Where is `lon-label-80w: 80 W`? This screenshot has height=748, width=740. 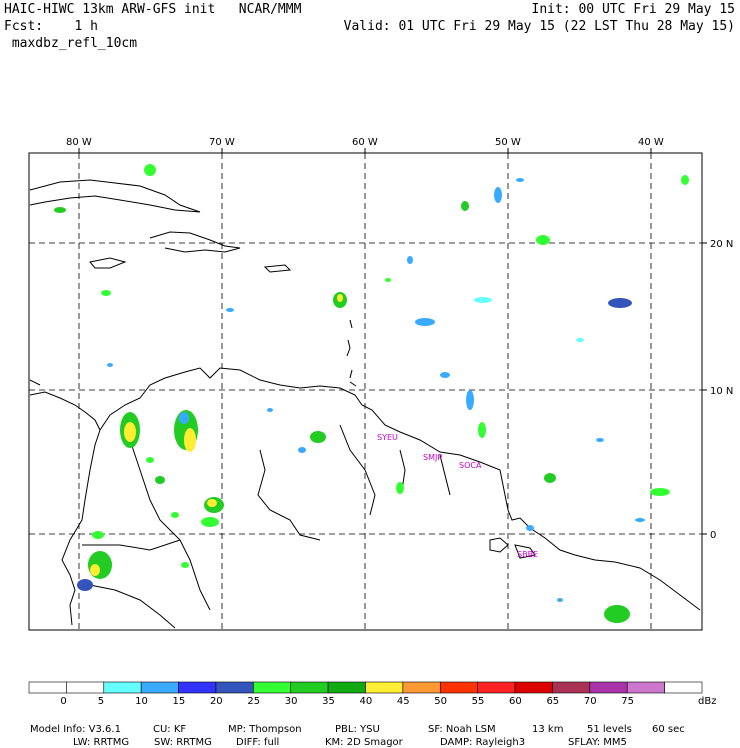 lon-label-80w: 80 W is located at coordinates (79, 142).